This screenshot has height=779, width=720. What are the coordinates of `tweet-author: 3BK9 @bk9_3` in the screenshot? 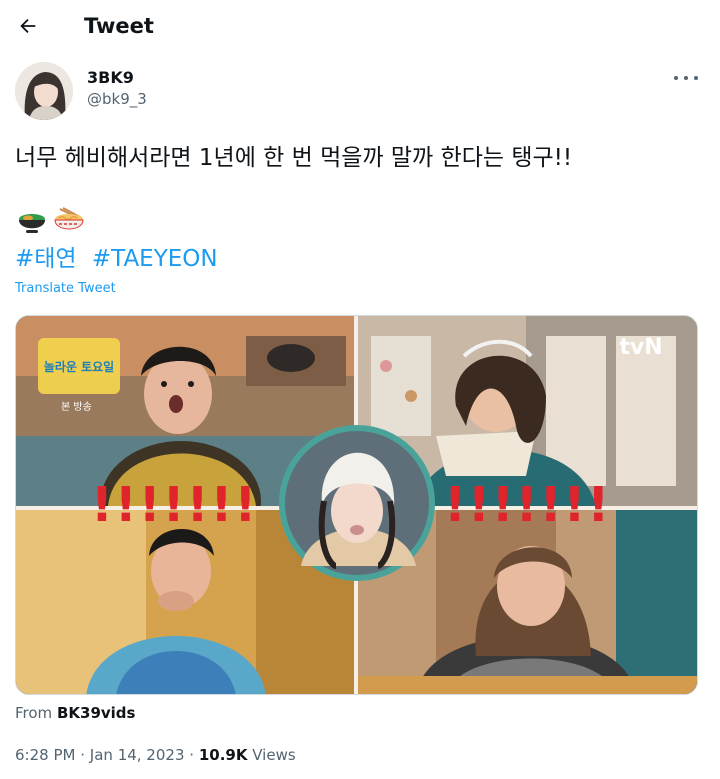 It's located at (81, 91).